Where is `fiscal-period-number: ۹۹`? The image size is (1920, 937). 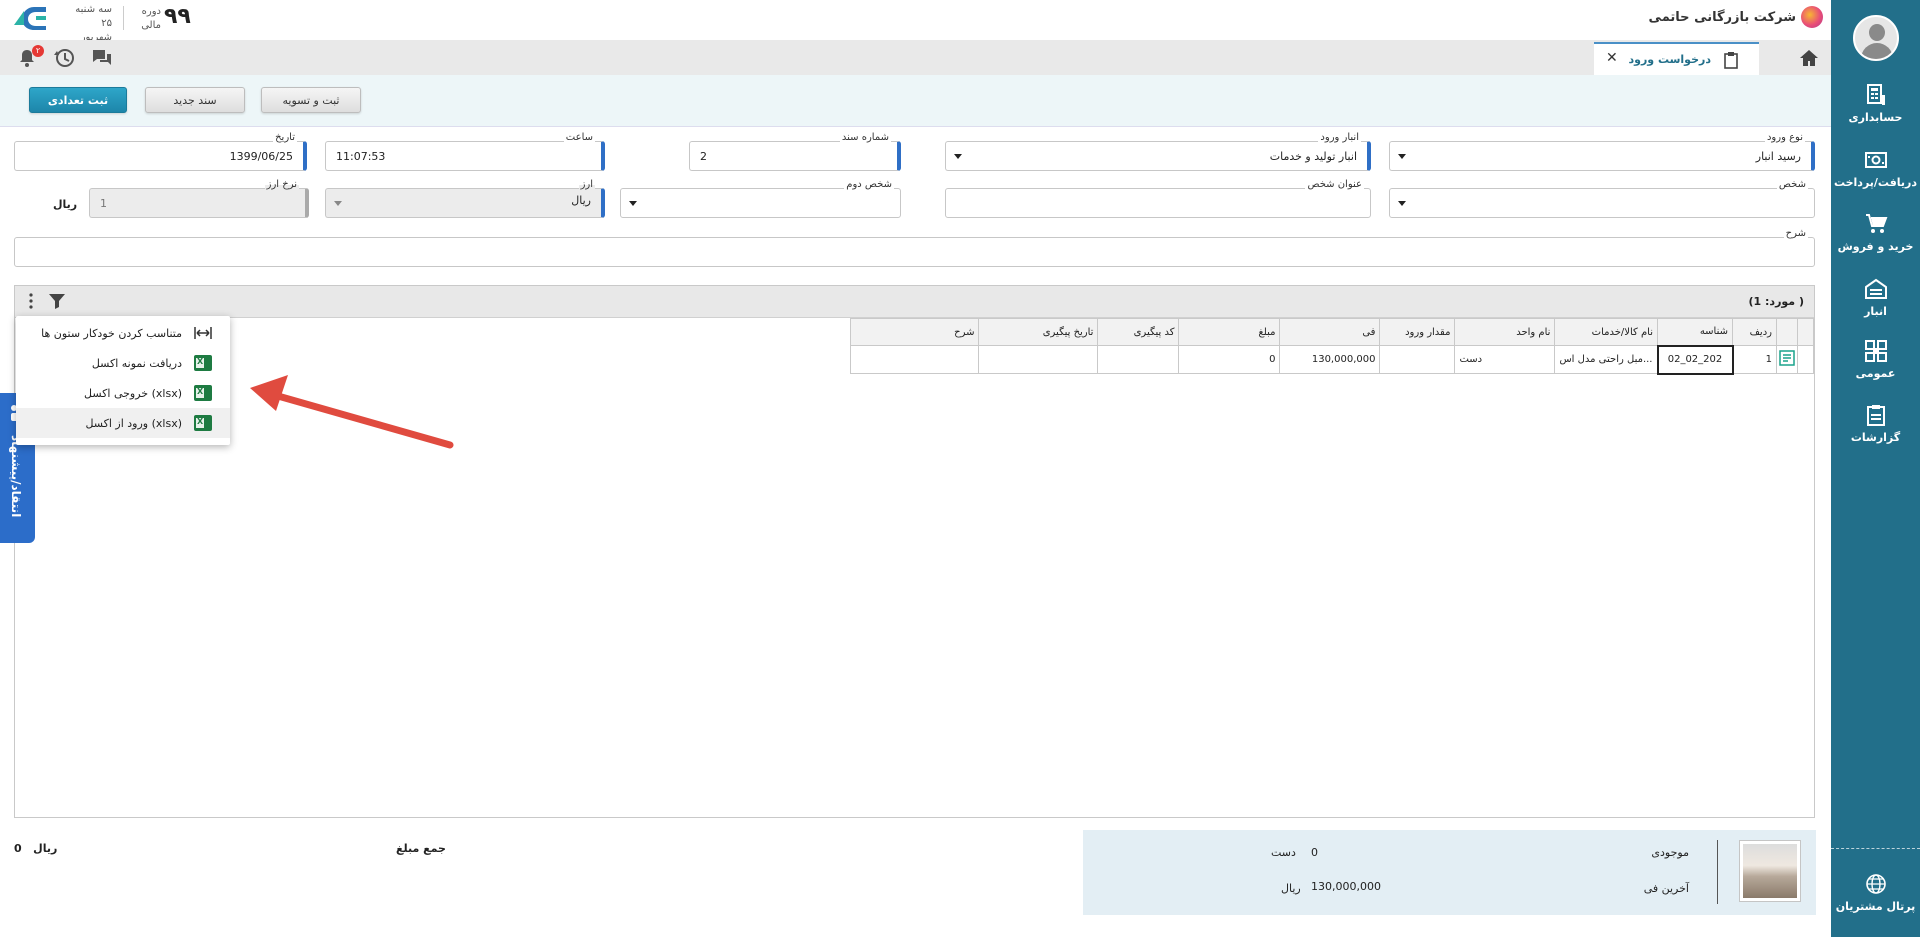
fiscal-period-number: ۹۹ is located at coordinates (177, 16).